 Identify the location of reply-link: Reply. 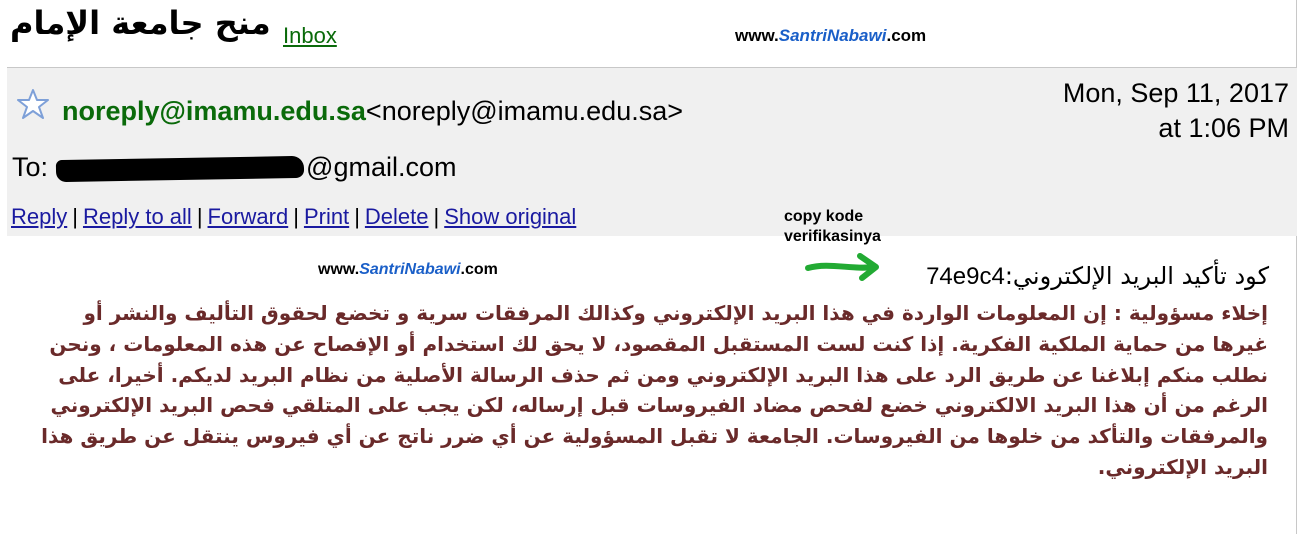
(39, 216).